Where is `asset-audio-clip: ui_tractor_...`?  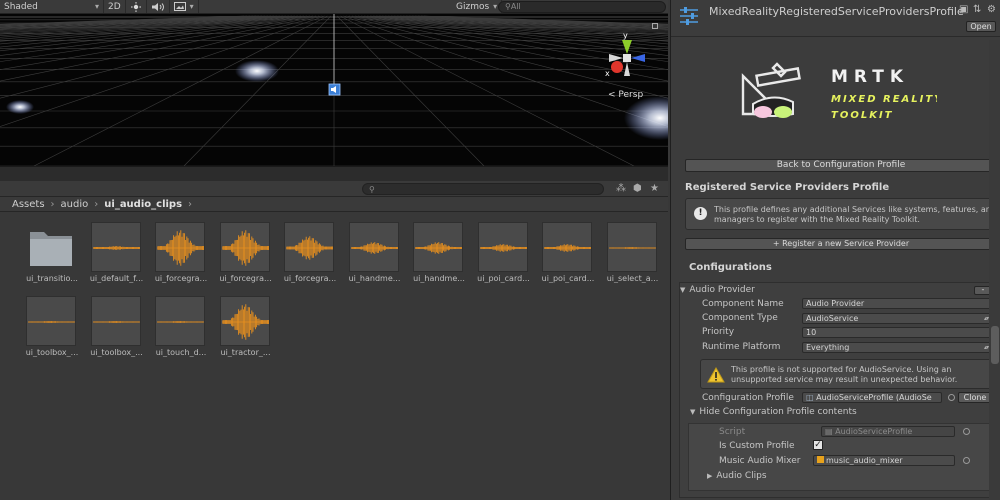 asset-audio-clip: ui_tractor_... is located at coordinates (246, 322).